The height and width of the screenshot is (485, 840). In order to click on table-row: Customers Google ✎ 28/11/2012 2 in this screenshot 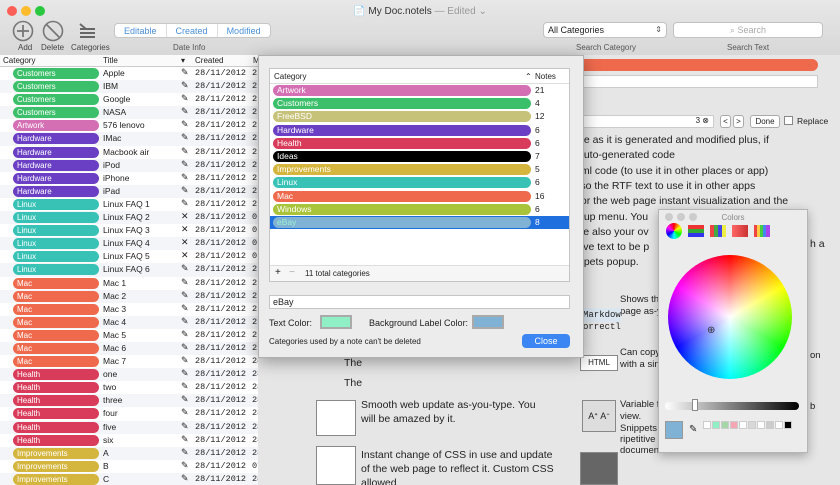, I will do `click(129, 99)`.